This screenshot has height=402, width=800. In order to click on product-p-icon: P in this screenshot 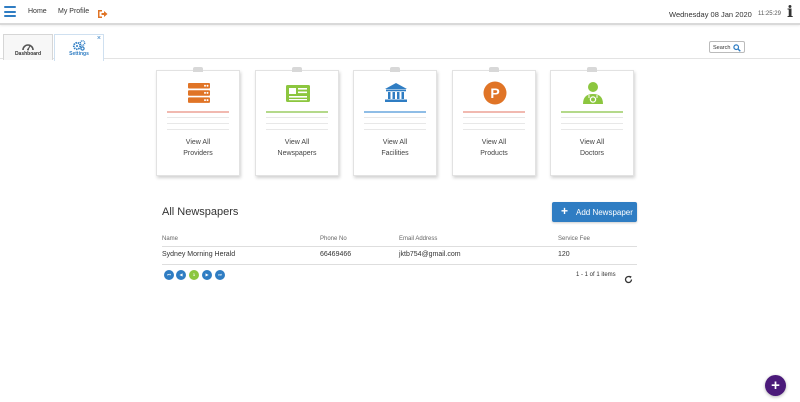, I will do `click(495, 93)`.